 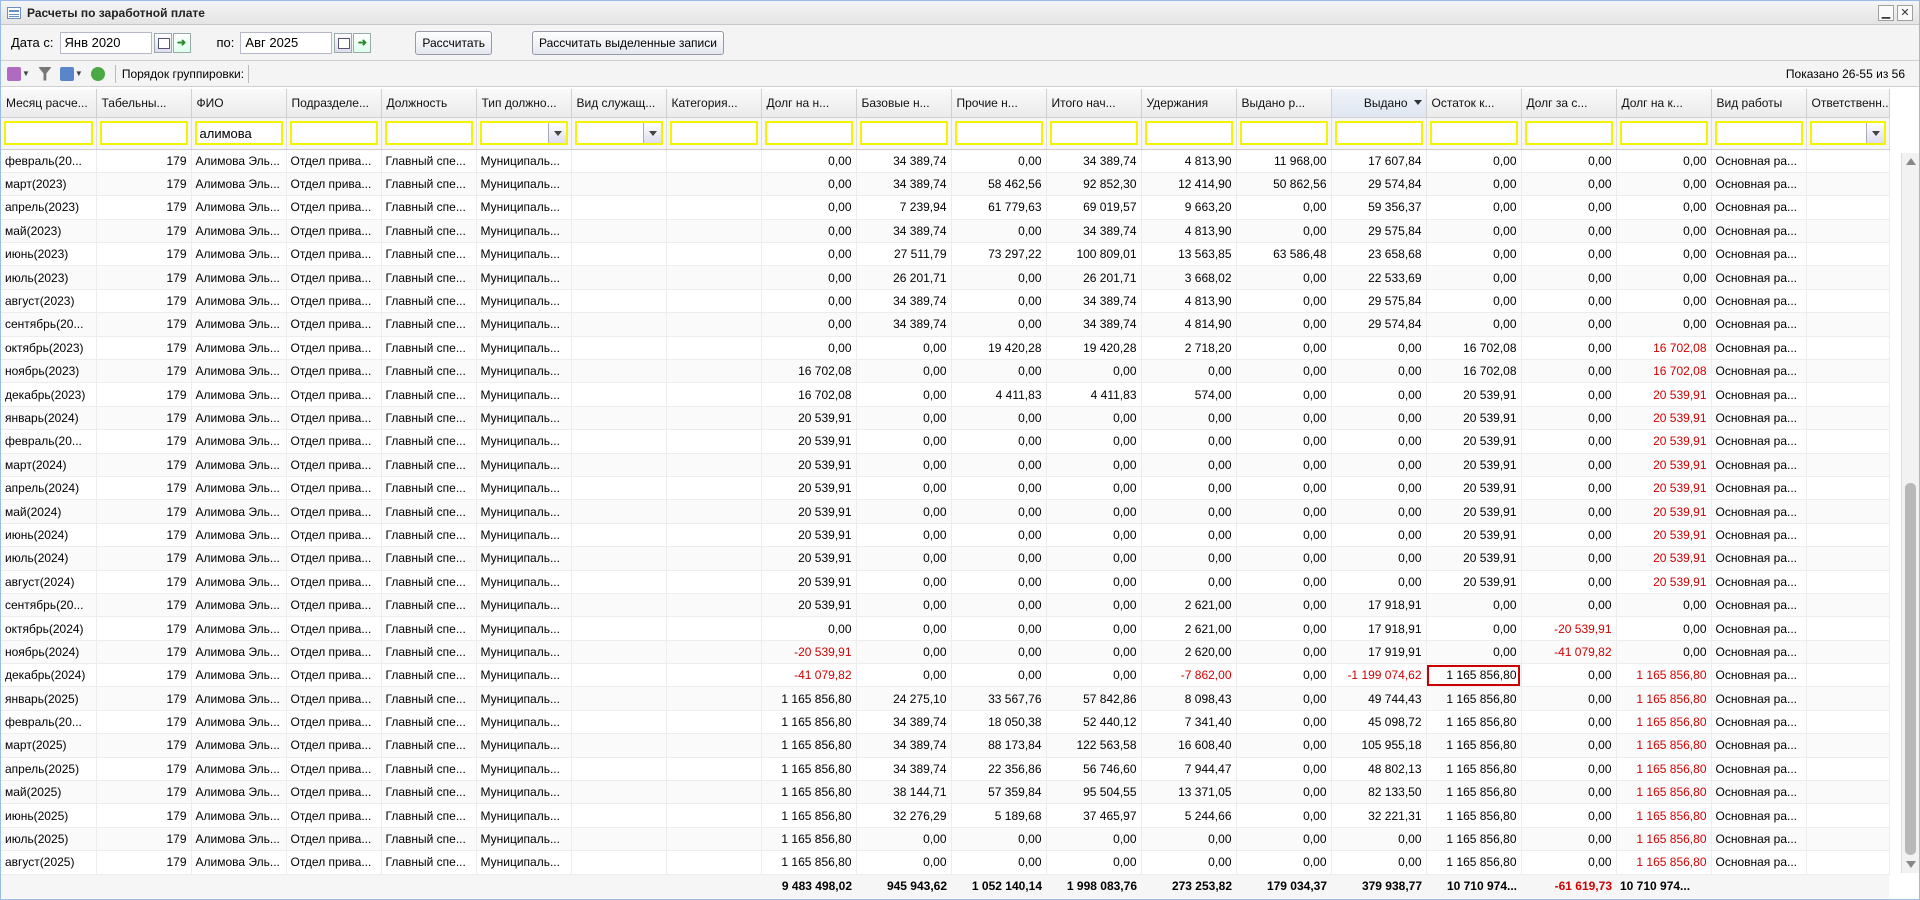 What do you see at coordinates (1189, 815) in the screenshot?
I see `deductions-cell: 5 244,66` at bounding box center [1189, 815].